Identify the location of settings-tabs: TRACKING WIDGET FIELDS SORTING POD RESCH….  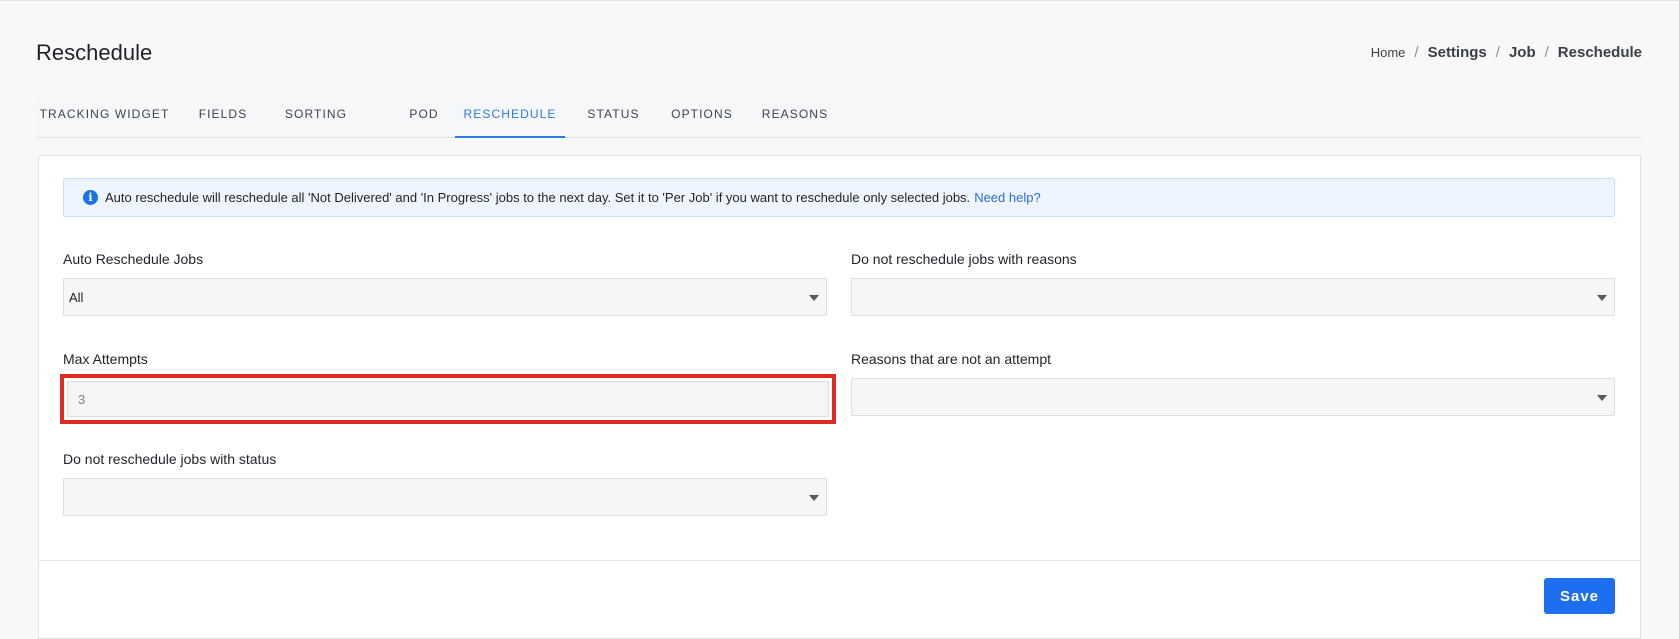
(839, 115).